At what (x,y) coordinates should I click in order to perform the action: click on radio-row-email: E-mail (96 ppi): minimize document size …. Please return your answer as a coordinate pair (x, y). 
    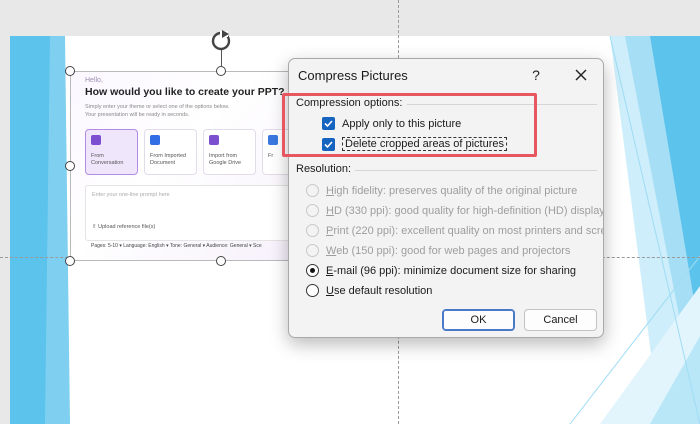
    Looking at the image, I should click on (441, 270).